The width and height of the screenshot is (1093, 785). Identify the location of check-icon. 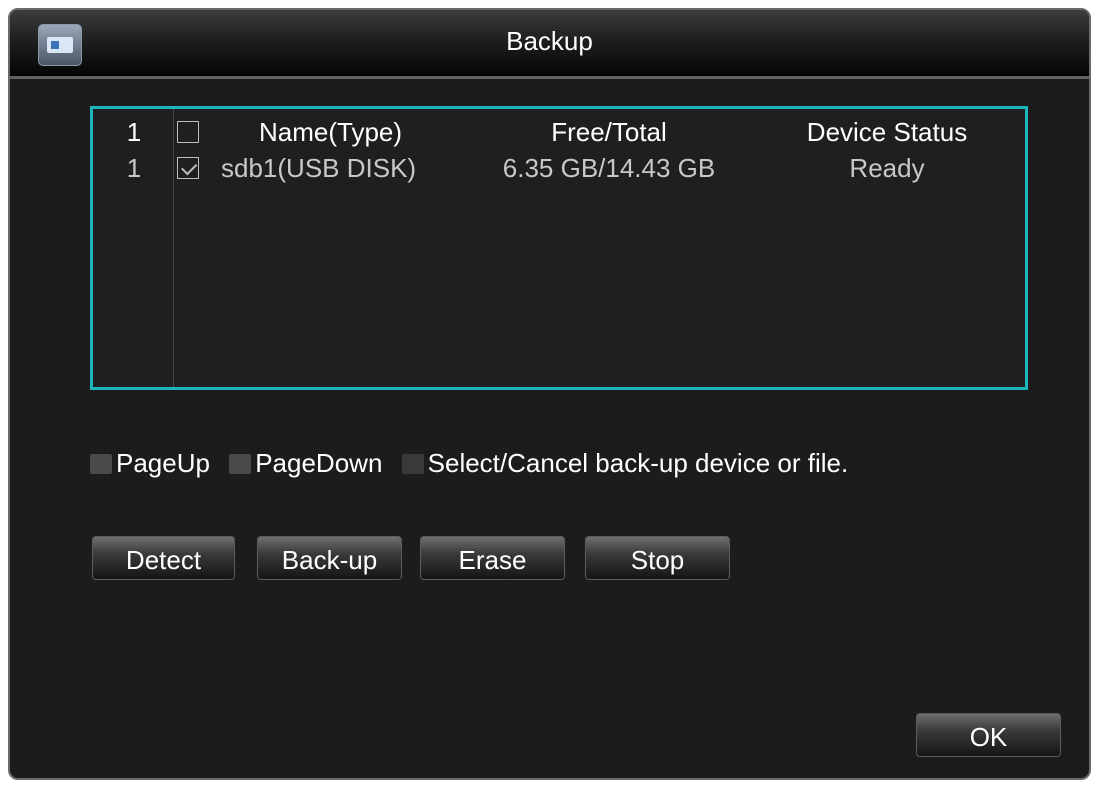
(189, 167).